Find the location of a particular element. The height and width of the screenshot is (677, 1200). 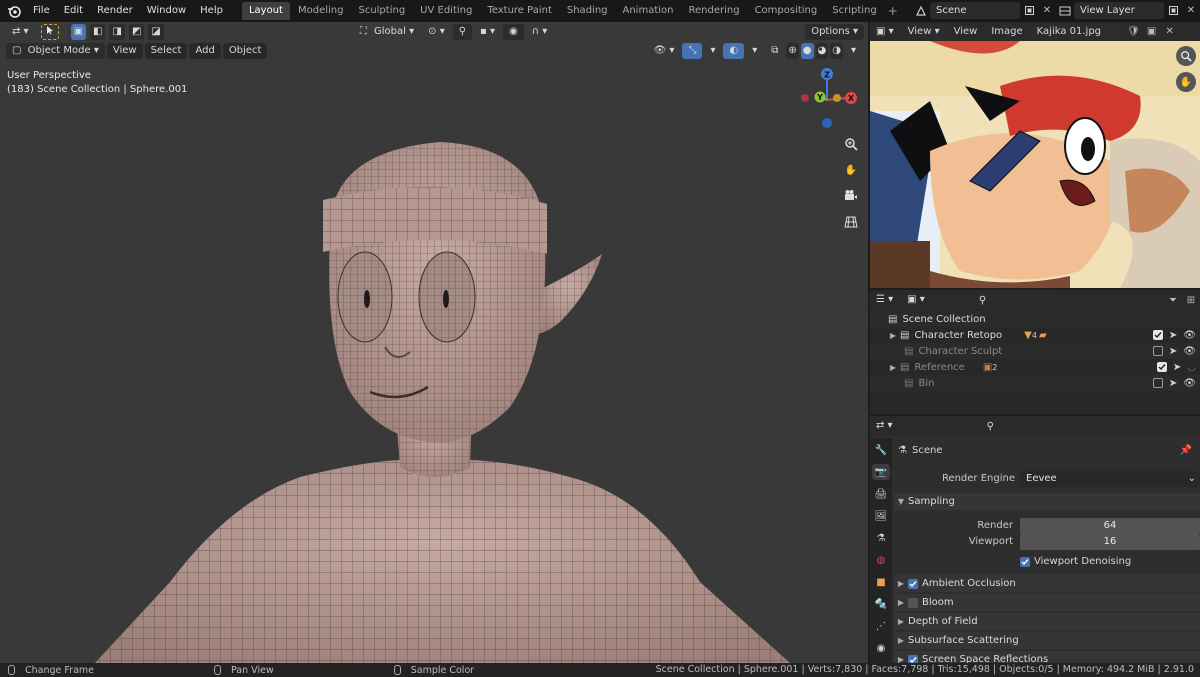

particles-tab-icon: ⋰ is located at coordinates (881, 626).